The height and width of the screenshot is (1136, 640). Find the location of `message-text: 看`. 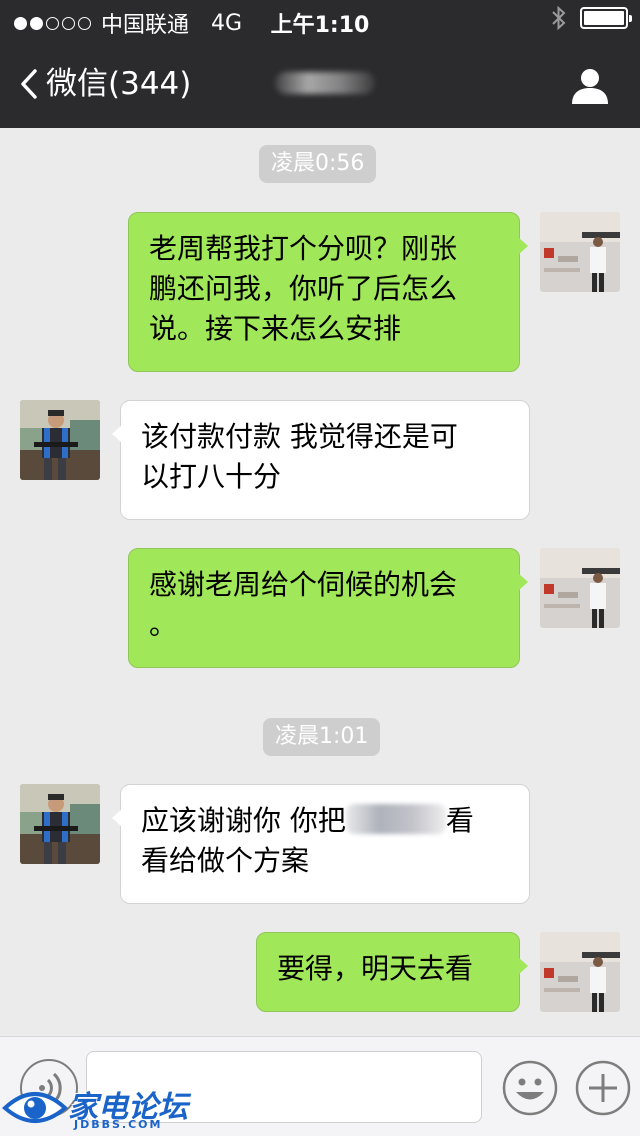

message-text: 看 is located at coordinates (459, 820).